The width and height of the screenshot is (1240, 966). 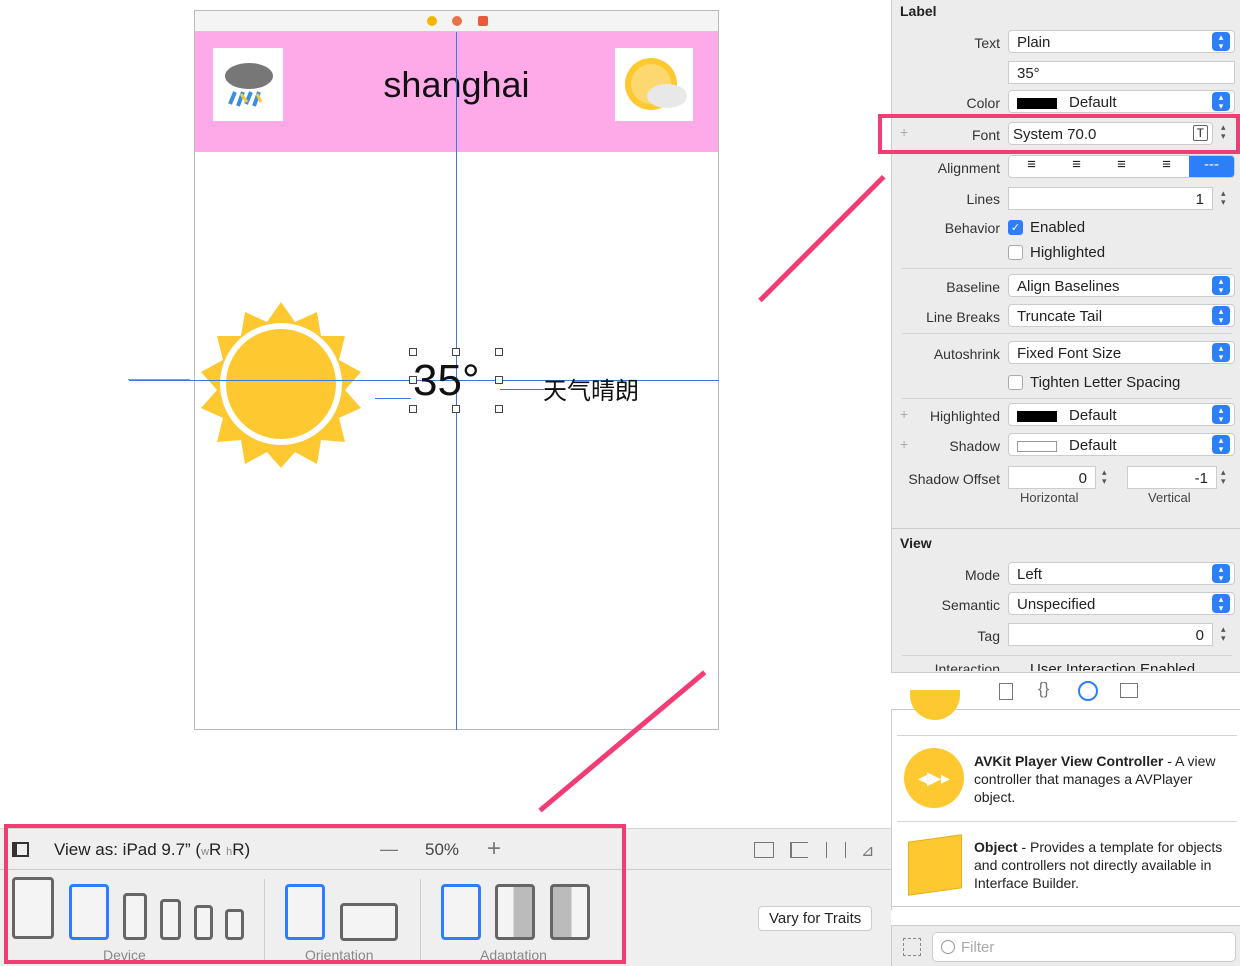 What do you see at coordinates (1015, 227) in the screenshot?
I see `enabled-checkbox: ✓` at bounding box center [1015, 227].